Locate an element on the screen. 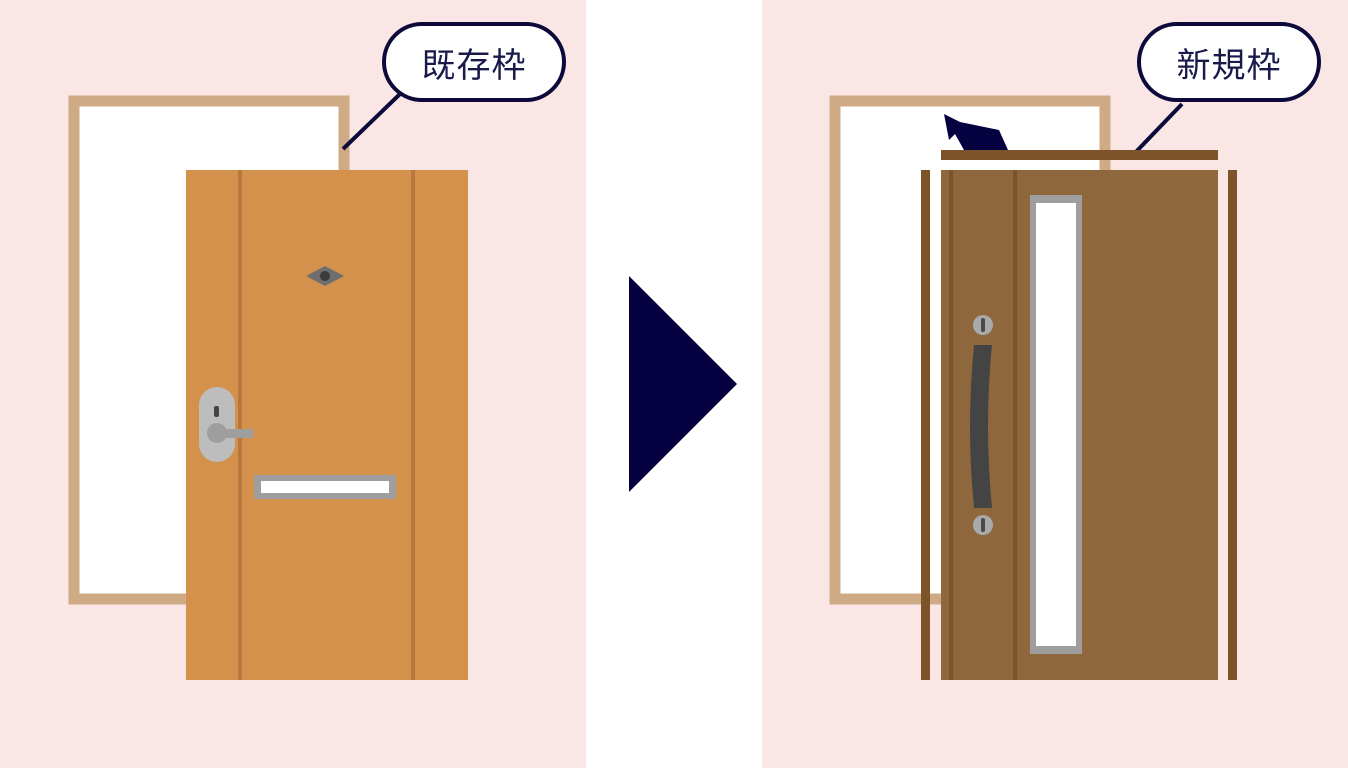  new-frame-label: 新規枠 is located at coordinates (1229, 62).